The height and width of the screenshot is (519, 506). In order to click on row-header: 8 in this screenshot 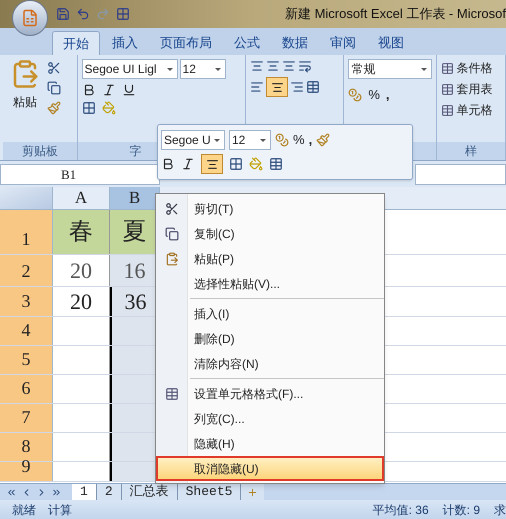, I will do `click(26, 447)`.